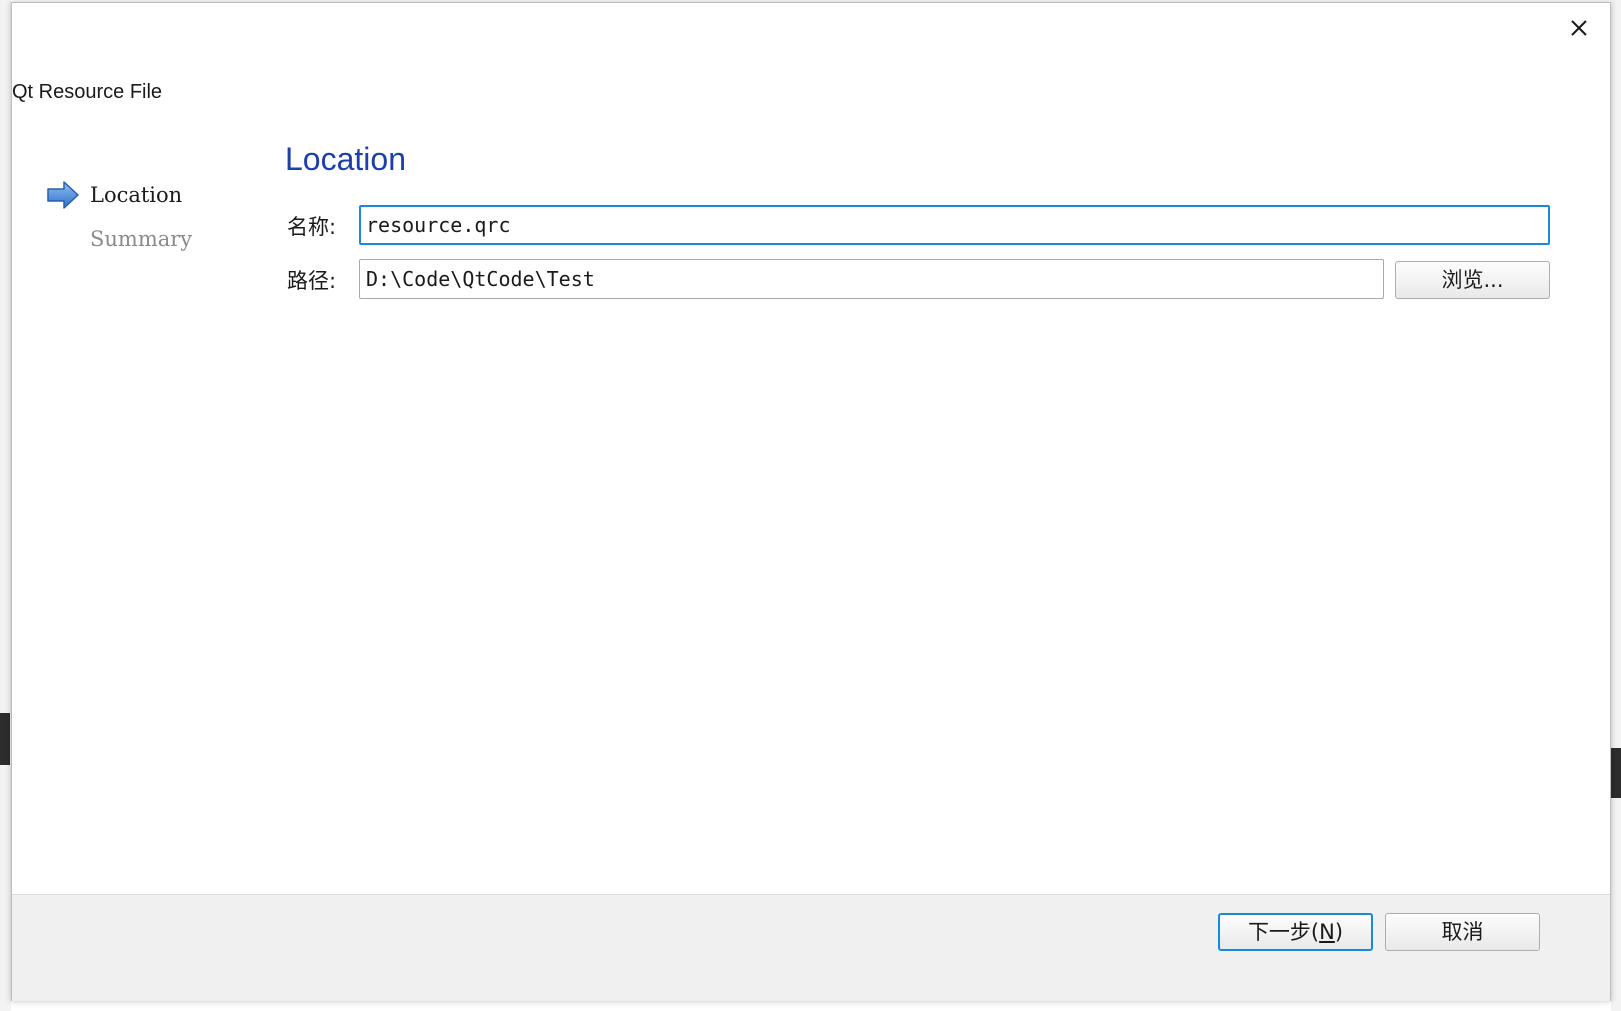 The image size is (1621, 1011). I want to click on name-input: resource.qrc, so click(954, 225).